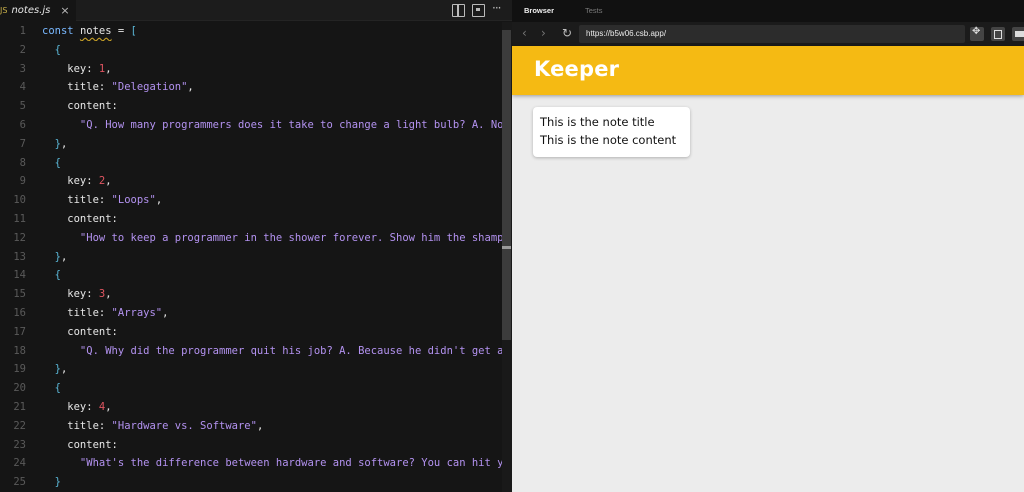 The height and width of the screenshot is (492, 1024). Describe the element at coordinates (277, 31) in the screenshot. I see `code-line: const notes = [` at that location.